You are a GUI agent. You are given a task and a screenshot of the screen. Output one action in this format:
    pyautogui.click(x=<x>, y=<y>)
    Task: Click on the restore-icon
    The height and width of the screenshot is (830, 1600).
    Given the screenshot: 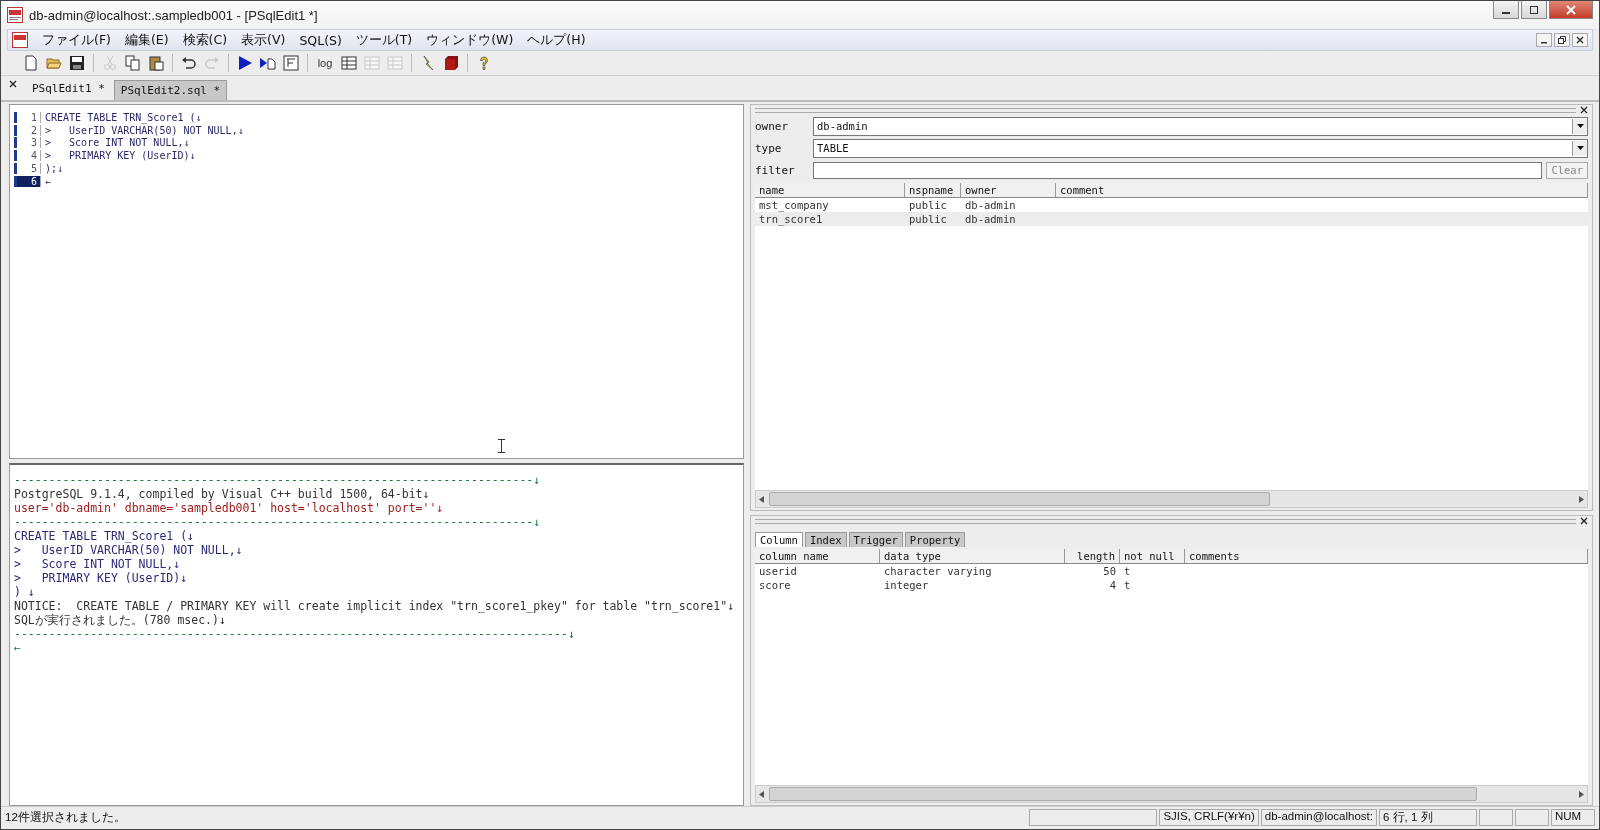 What is the action you would take?
    pyautogui.click(x=1562, y=40)
    